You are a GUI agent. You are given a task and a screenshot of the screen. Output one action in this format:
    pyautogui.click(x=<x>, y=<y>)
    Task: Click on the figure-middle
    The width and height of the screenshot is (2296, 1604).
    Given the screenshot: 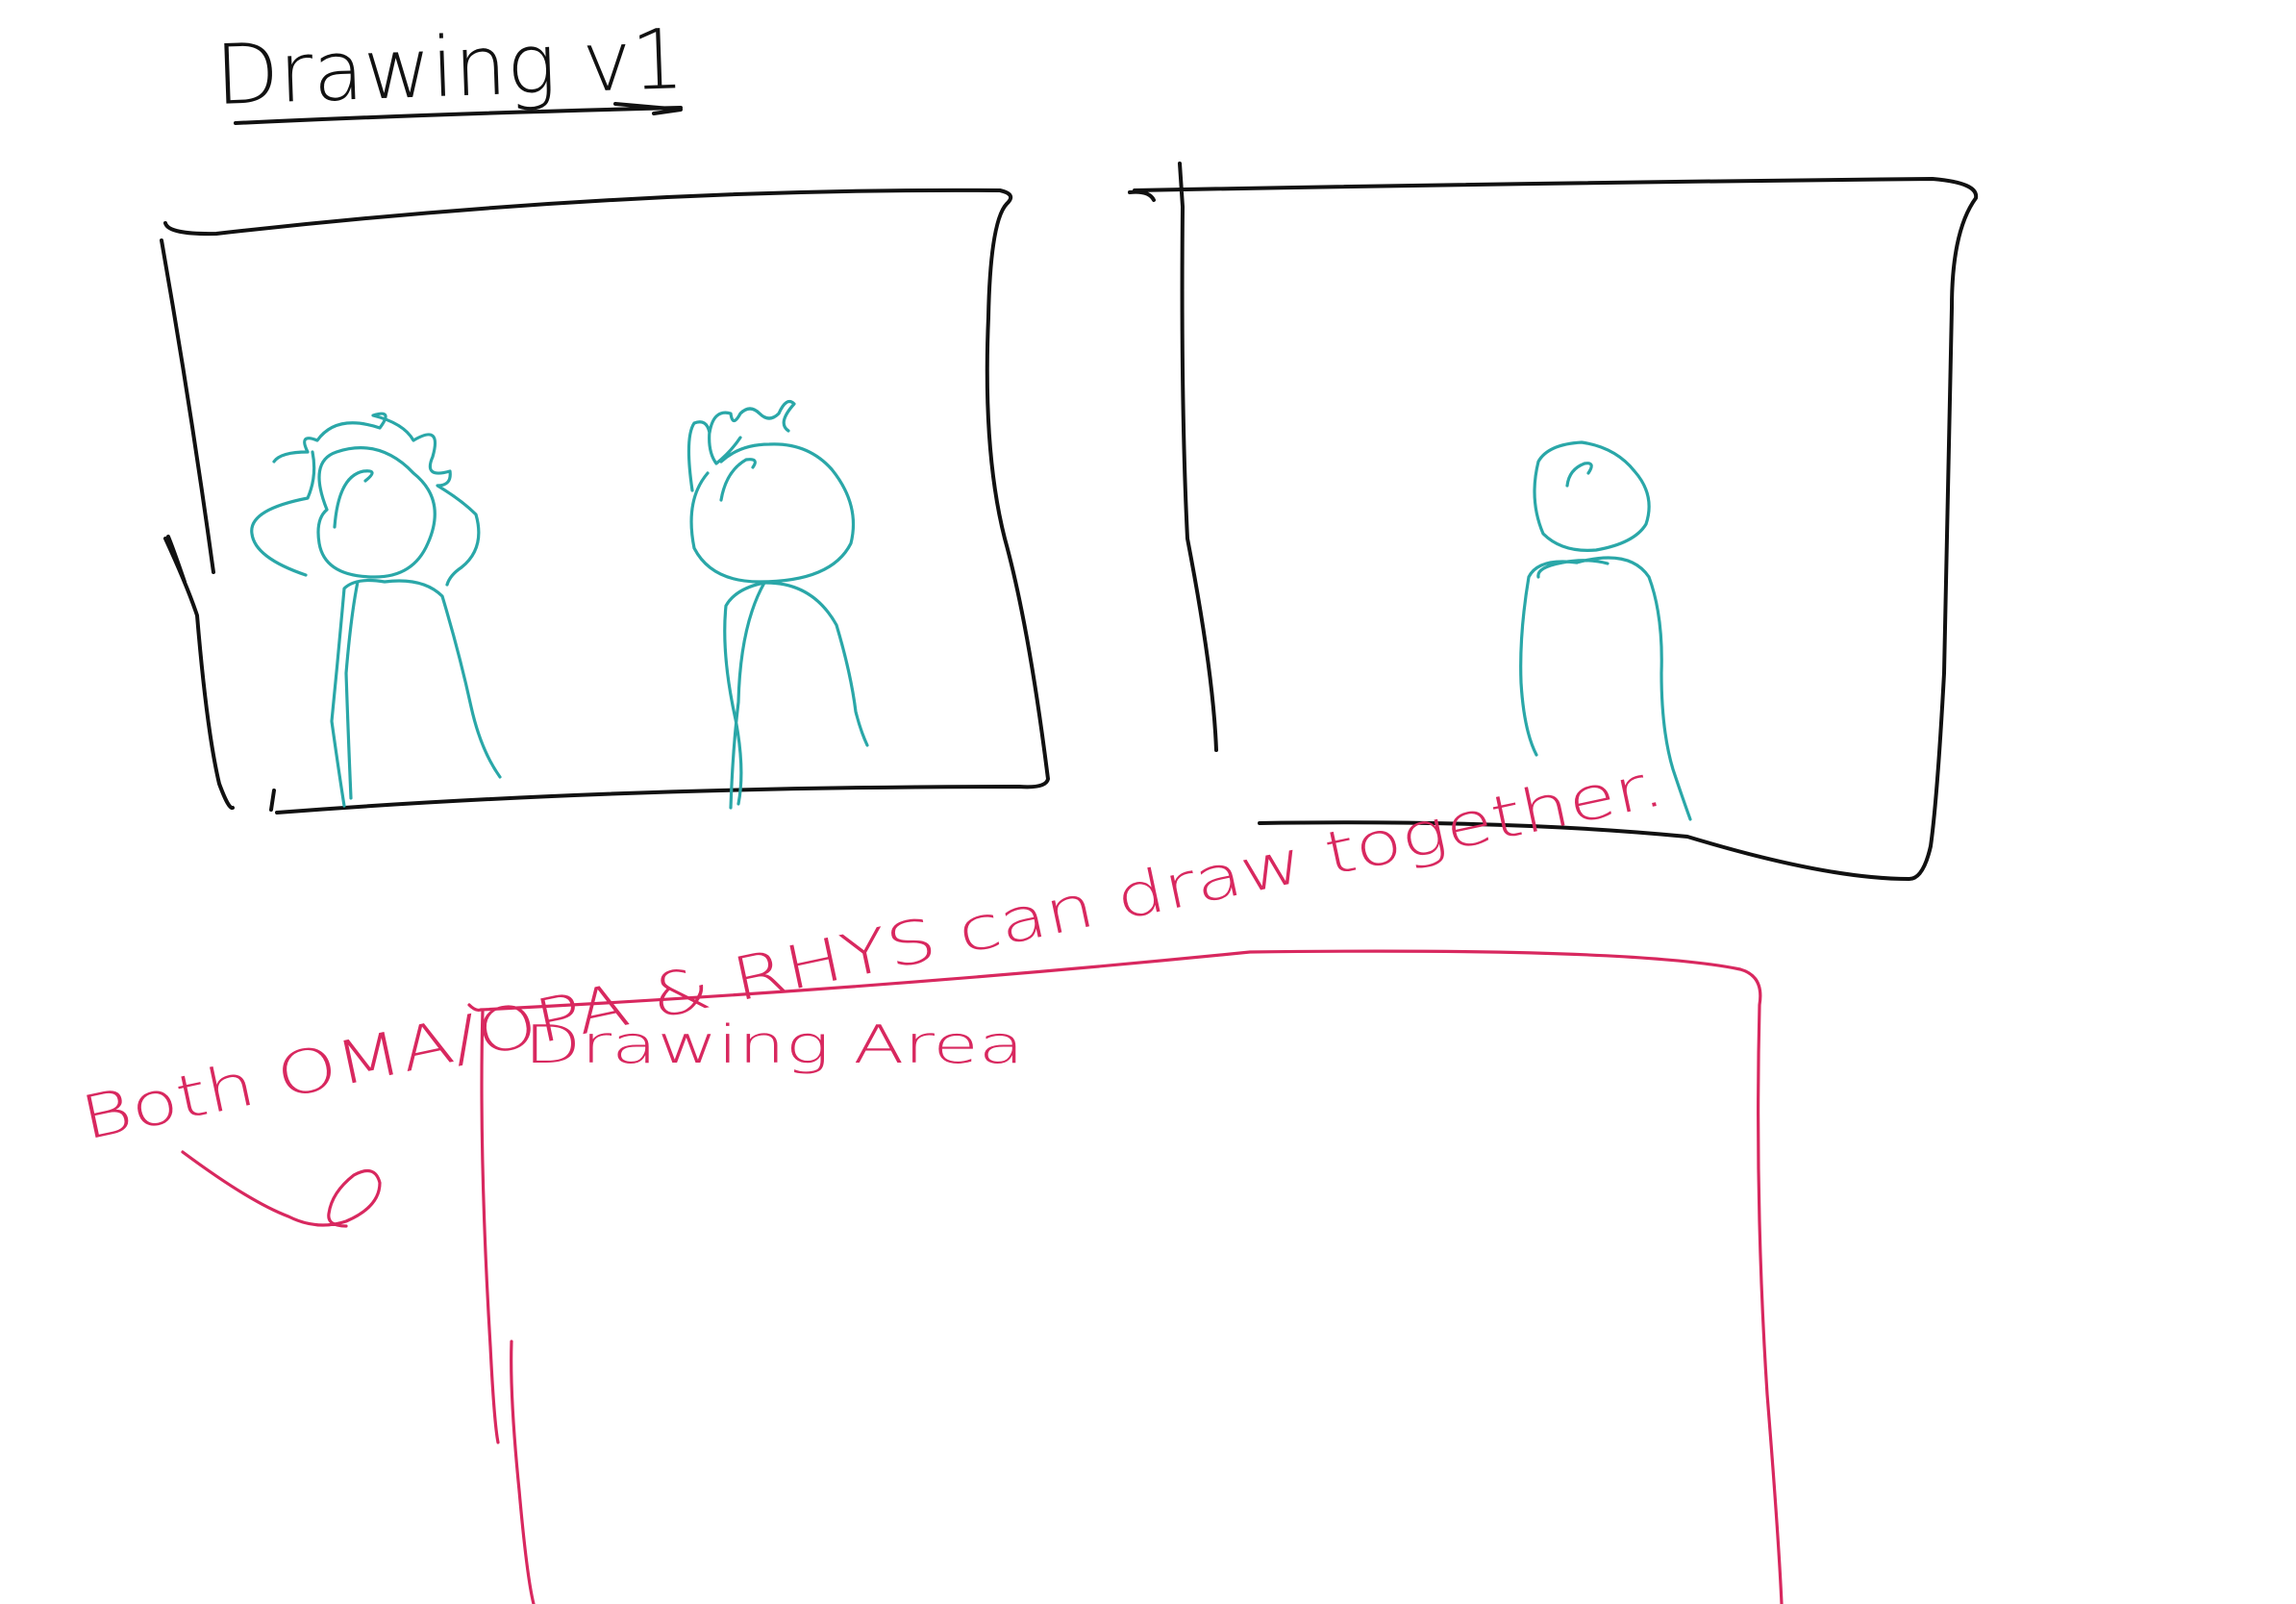 What is the action you would take?
    pyautogui.click(x=777, y=605)
    